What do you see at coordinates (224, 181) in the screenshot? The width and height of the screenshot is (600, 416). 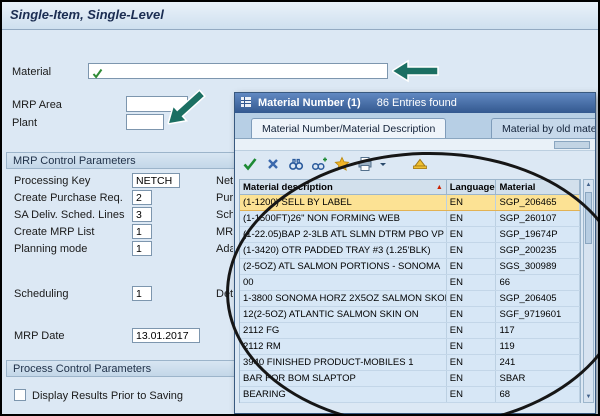 I see `clipped-field-label: Net` at bounding box center [224, 181].